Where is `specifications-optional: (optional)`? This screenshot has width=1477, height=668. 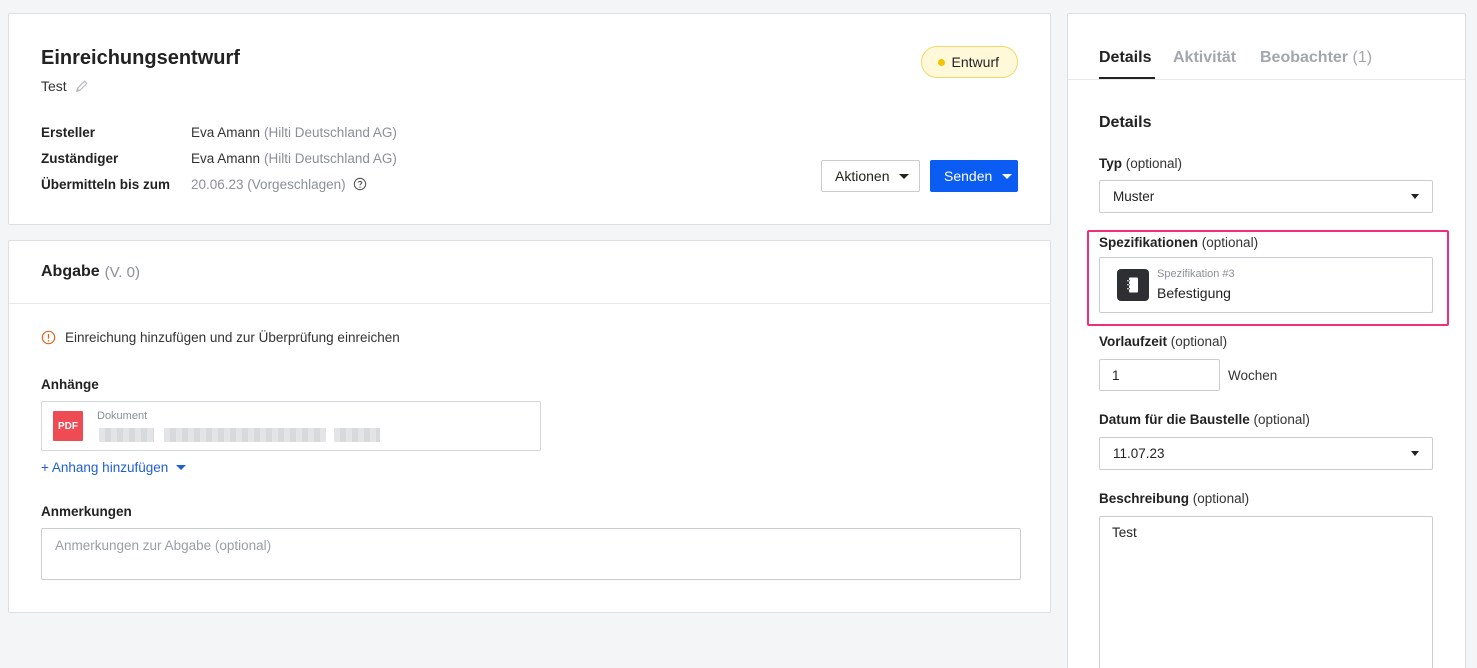
specifications-optional: (optional) is located at coordinates (1230, 242).